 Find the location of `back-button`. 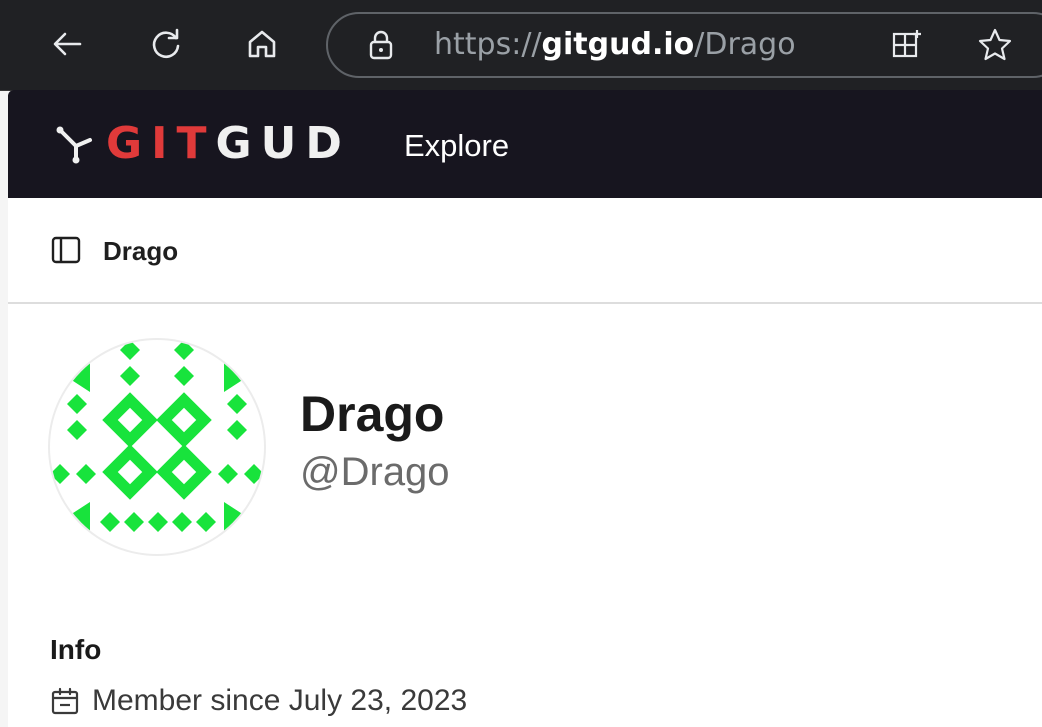

back-button is located at coordinates (68, 44).